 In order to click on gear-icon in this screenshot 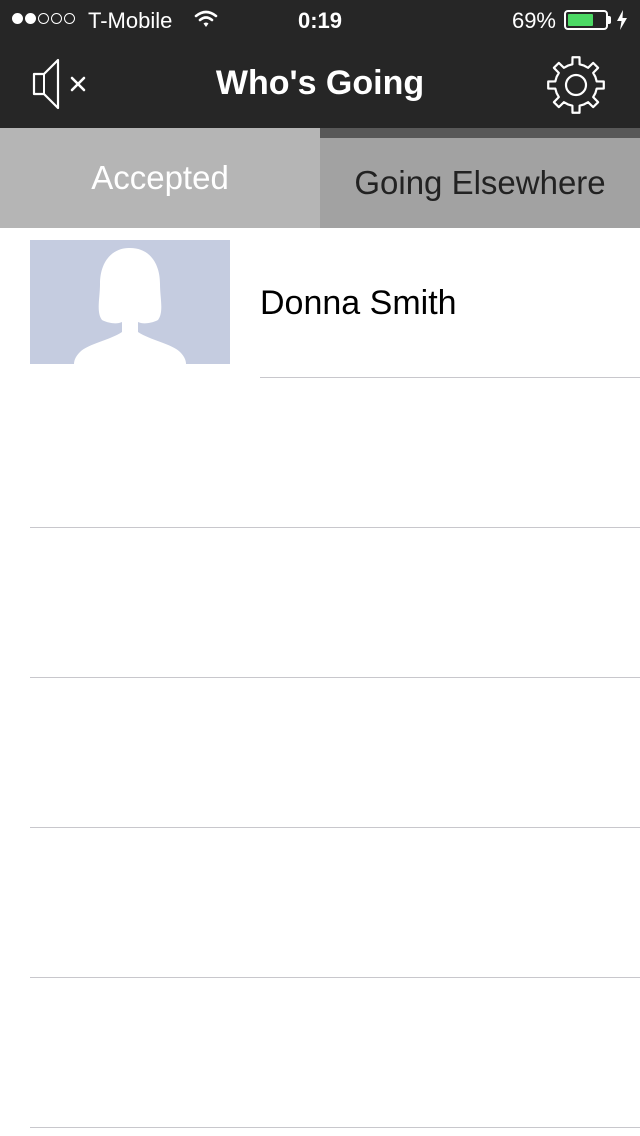, I will do `click(576, 85)`.